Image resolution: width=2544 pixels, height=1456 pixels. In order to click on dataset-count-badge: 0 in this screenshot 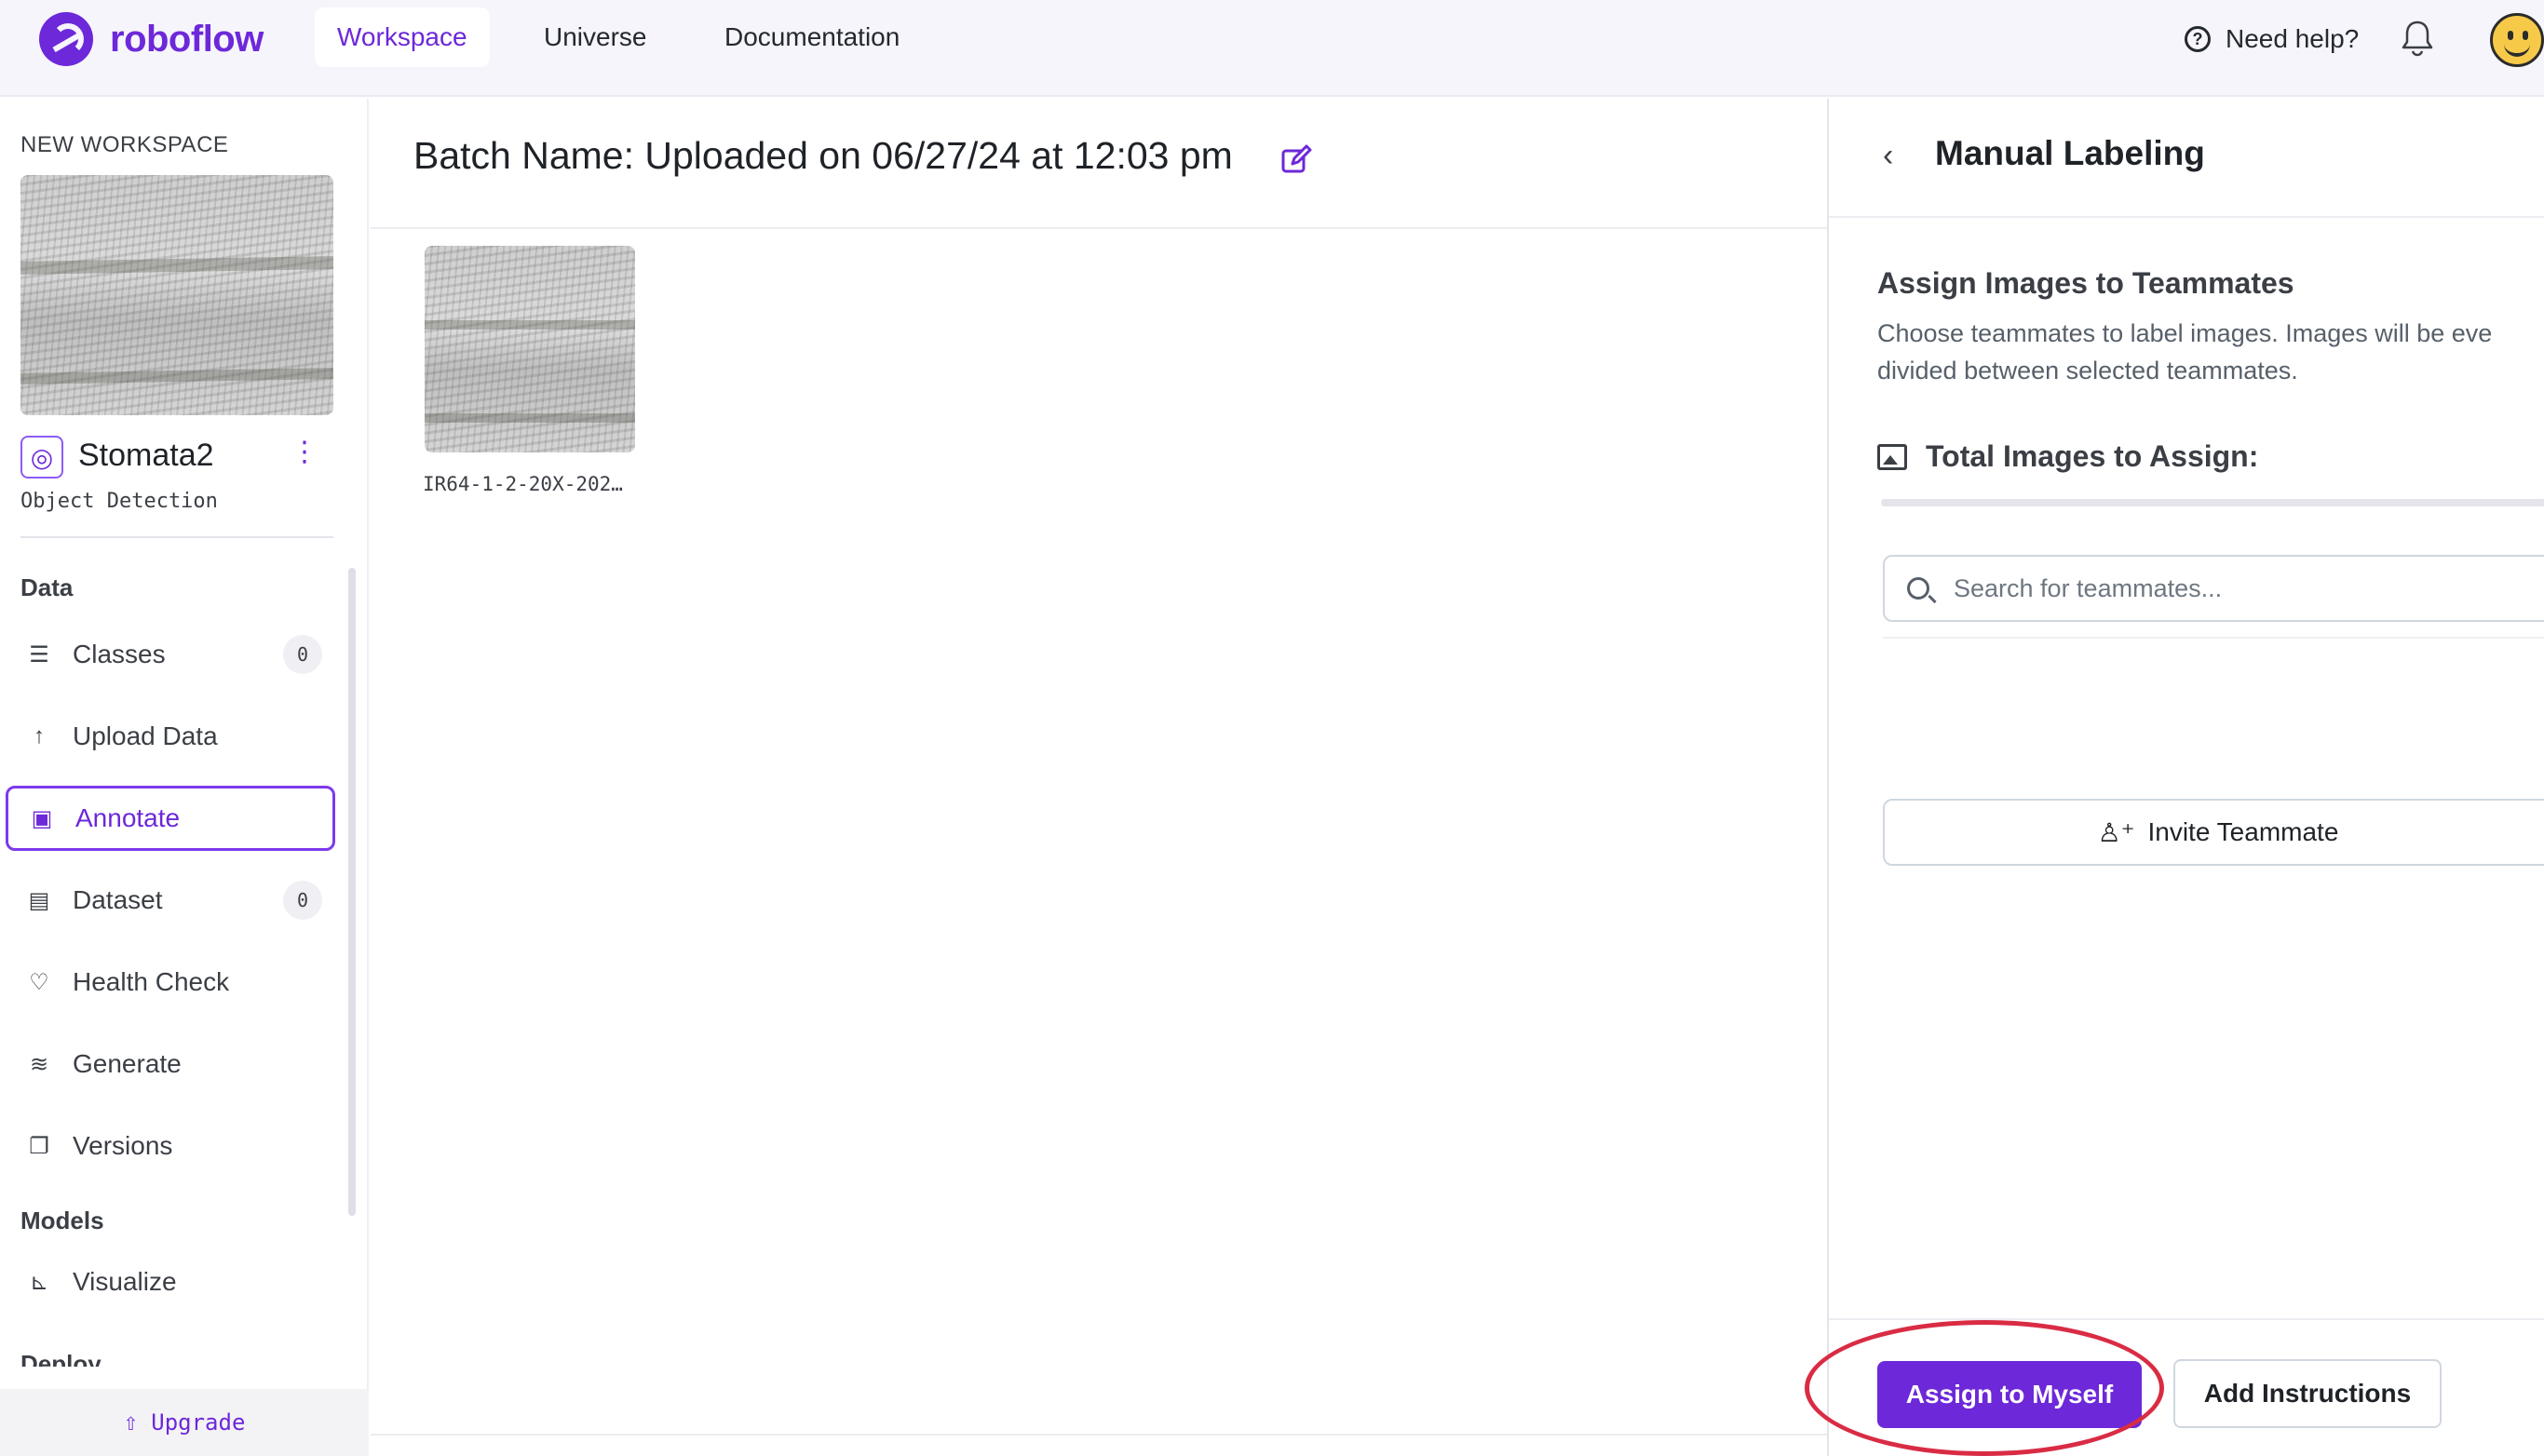, I will do `click(302, 900)`.